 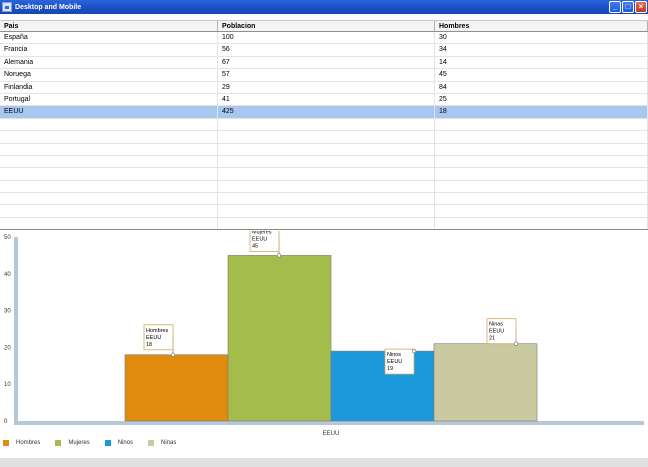 What do you see at coordinates (169, 443) in the screenshot?
I see `legend-label: Ninas` at bounding box center [169, 443].